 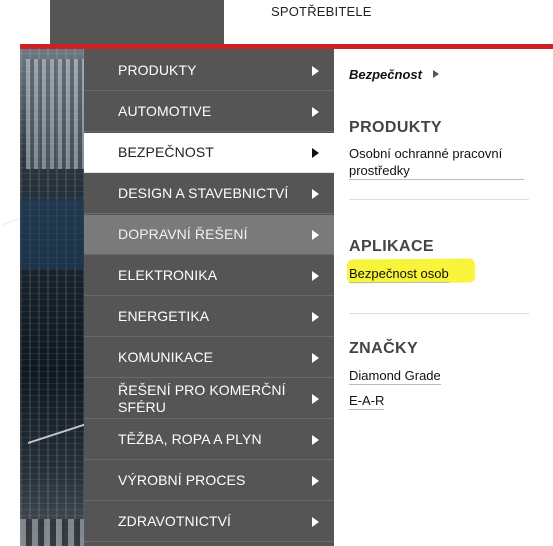 I want to click on menu-item-zdravotnictvi: ZDRAVOTNICTVÍ, so click(x=209, y=522).